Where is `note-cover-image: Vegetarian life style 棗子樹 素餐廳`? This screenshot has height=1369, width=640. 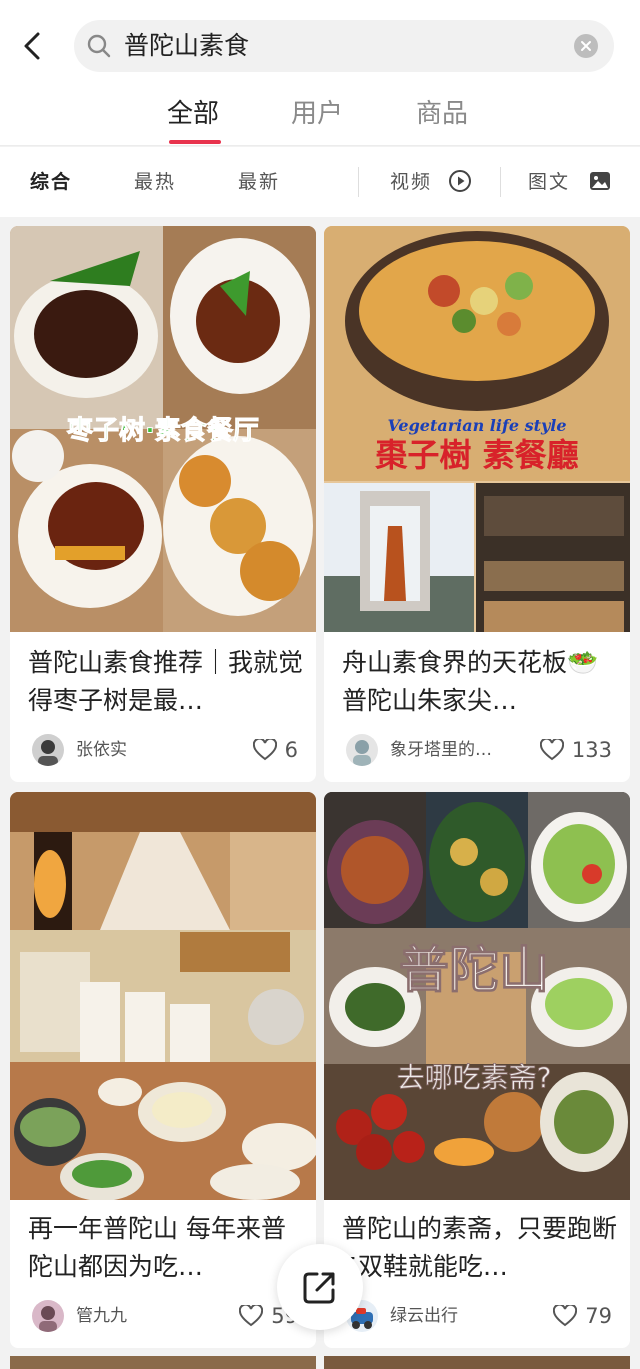 note-cover-image: Vegetarian life style 棗子樹 素餐廳 is located at coordinates (477, 429).